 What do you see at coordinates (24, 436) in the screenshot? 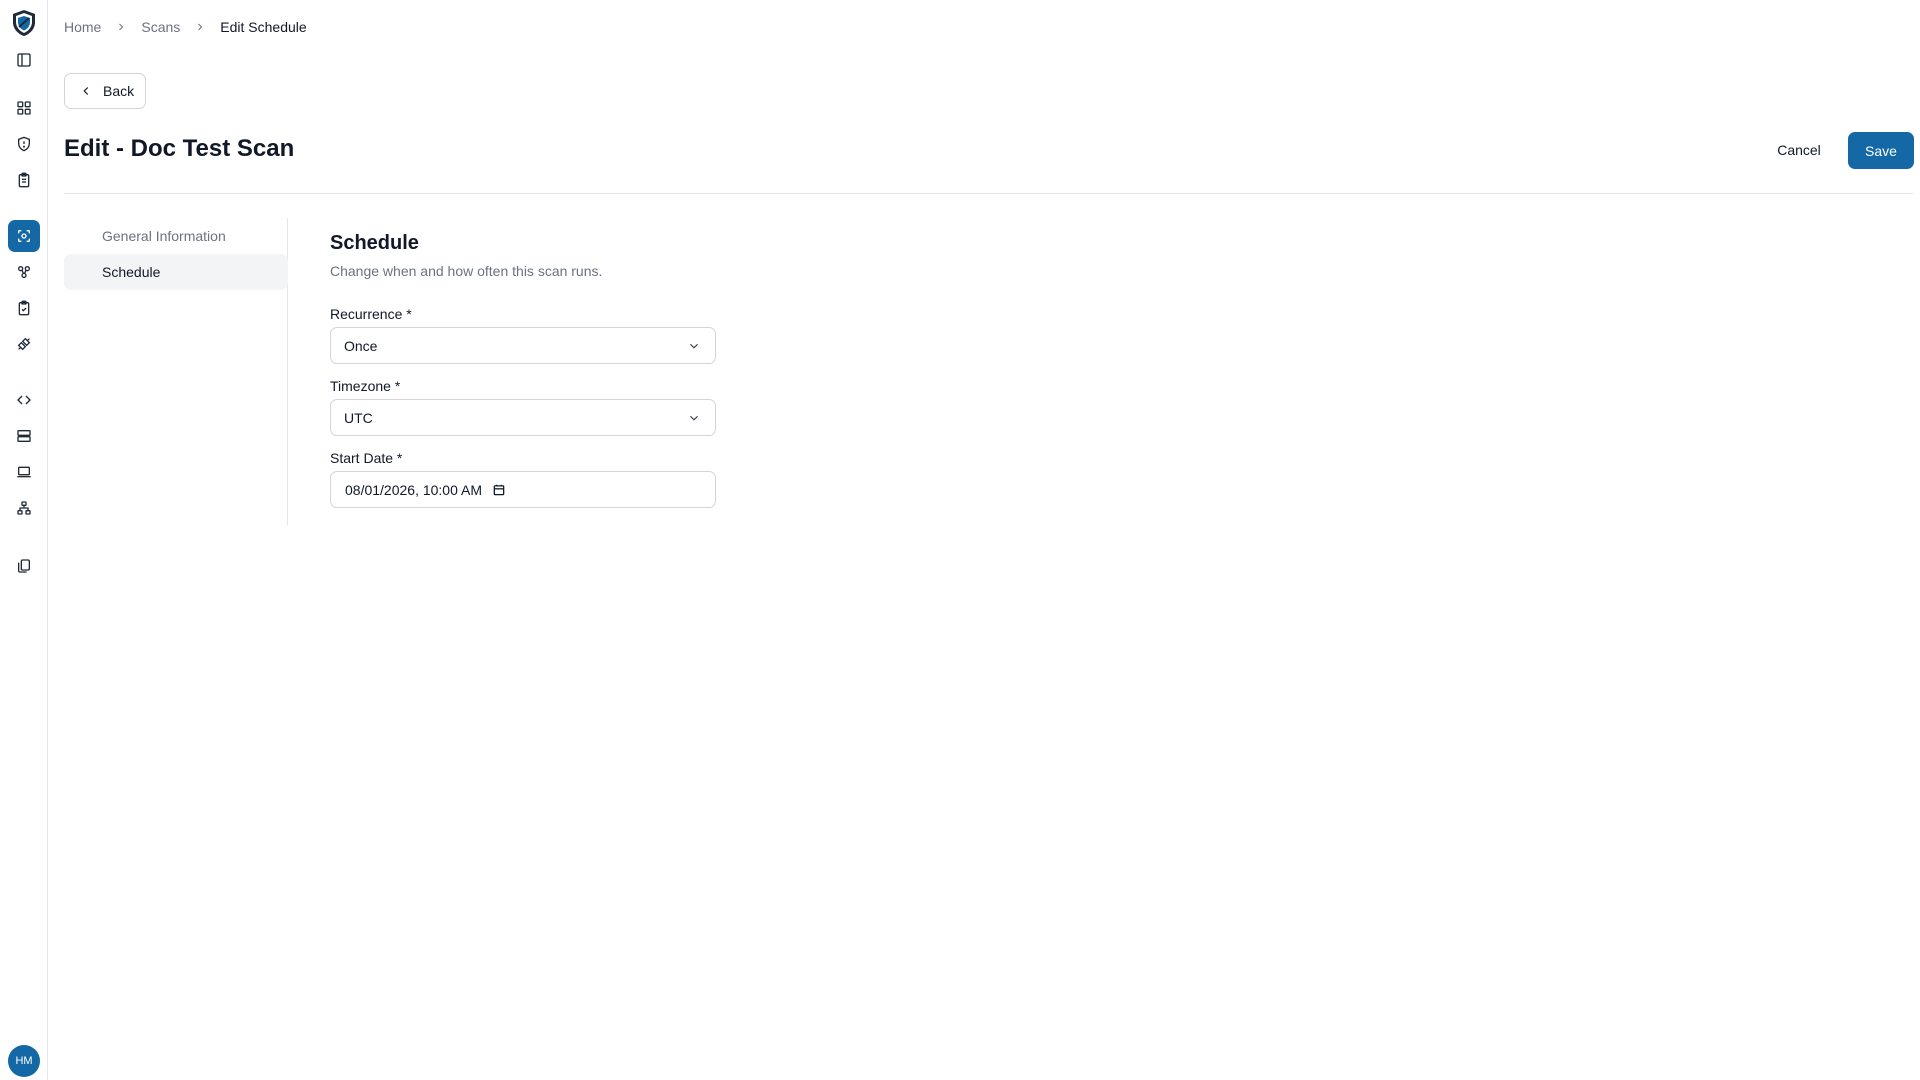
I see `server-icon` at bounding box center [24, 436].